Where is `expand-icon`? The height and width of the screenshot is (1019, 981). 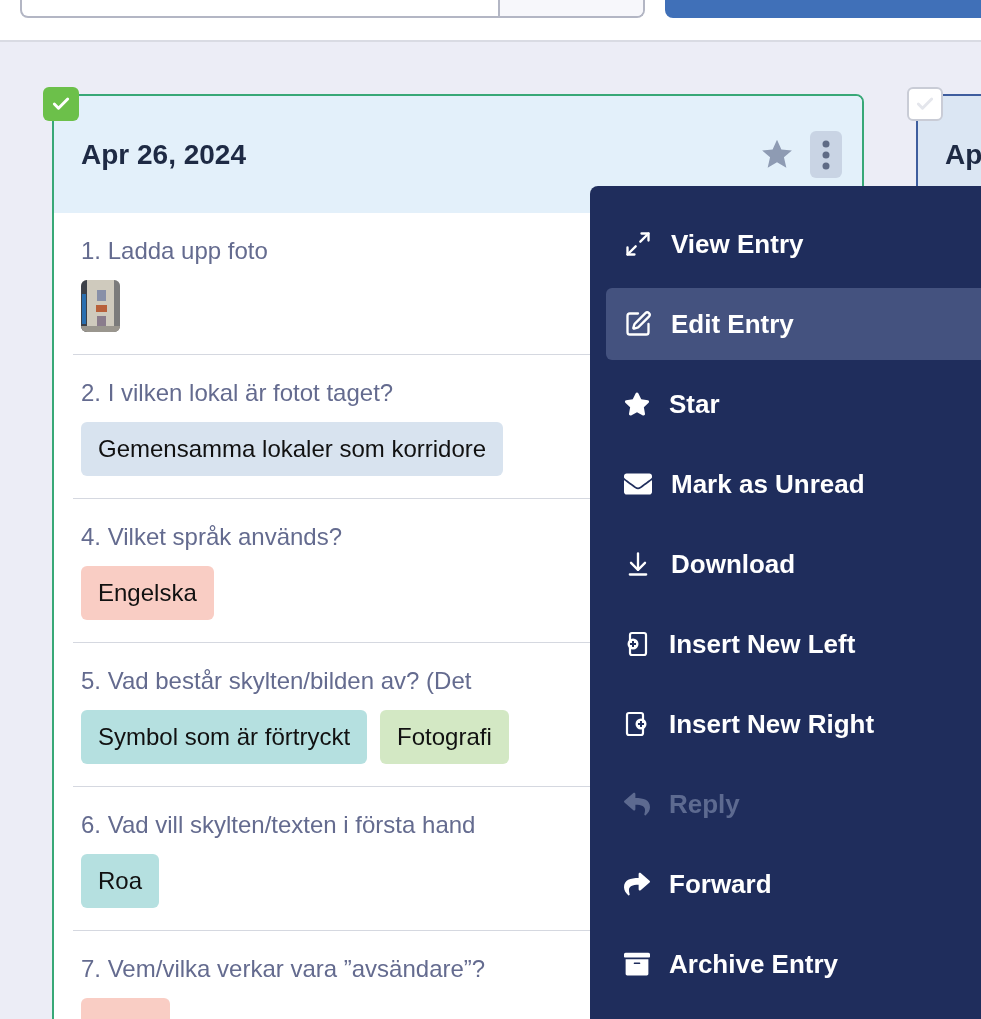
expand-icon is located at coordinates (638, 244).